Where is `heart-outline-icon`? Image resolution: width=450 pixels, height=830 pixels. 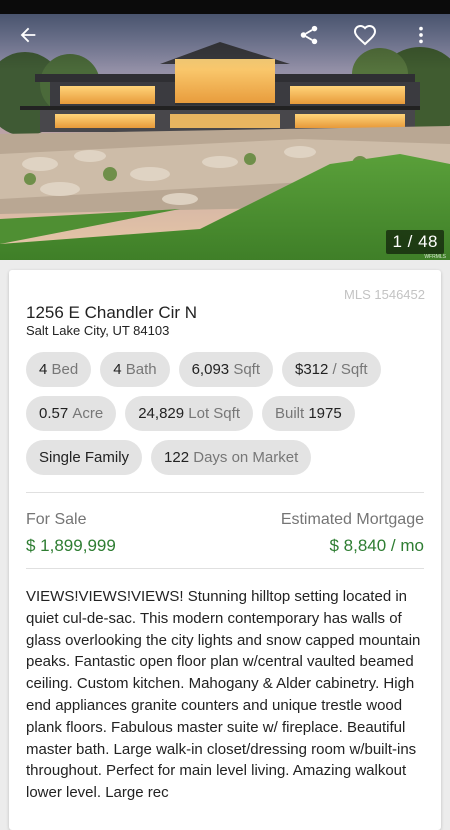
heart-outline-icon is located at coordinates (365, 35).